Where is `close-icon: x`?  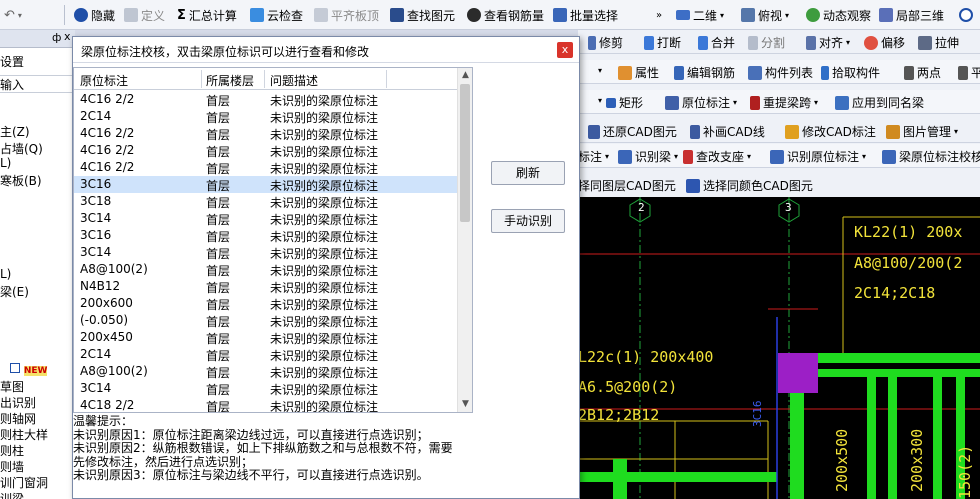 close-icon: x is located at coordinates (67, 36).